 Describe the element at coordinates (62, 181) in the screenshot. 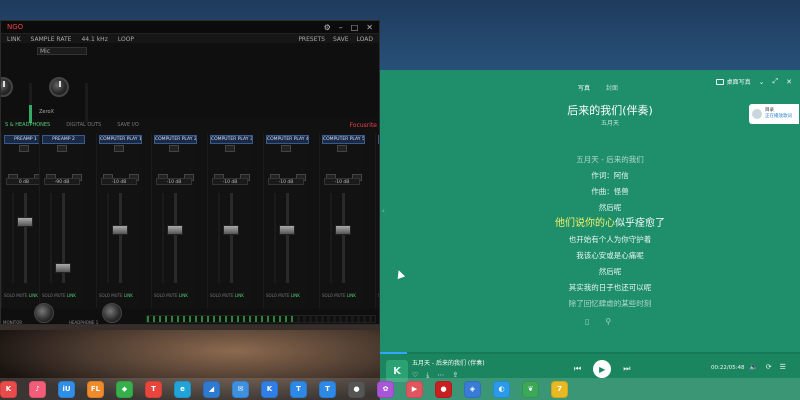

I see `channel-db-readout: -90 dB` at that location.